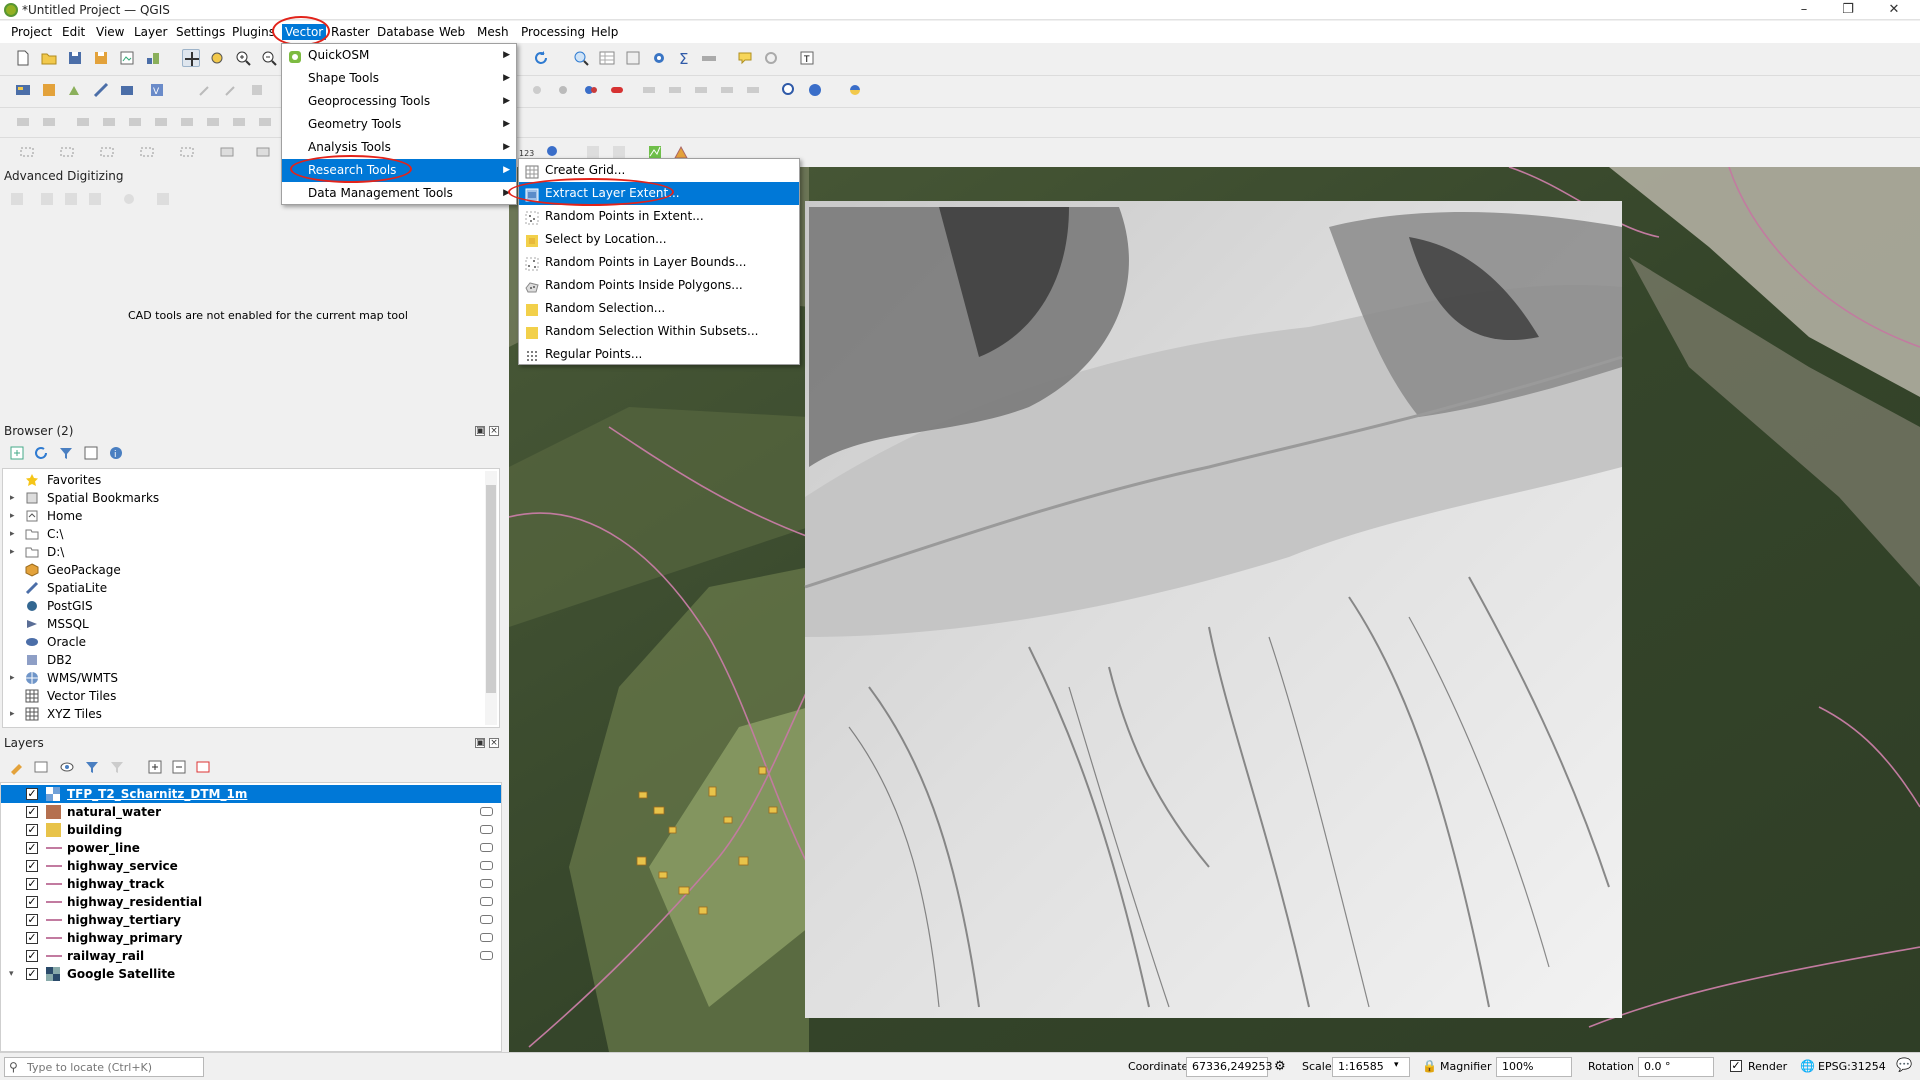 This screenshot has width=1920, height=1080. What do you see at coordinates (17, 453) in the screenshot?
I see `add-selected-layers-icon` at bounding box center [17, 453].